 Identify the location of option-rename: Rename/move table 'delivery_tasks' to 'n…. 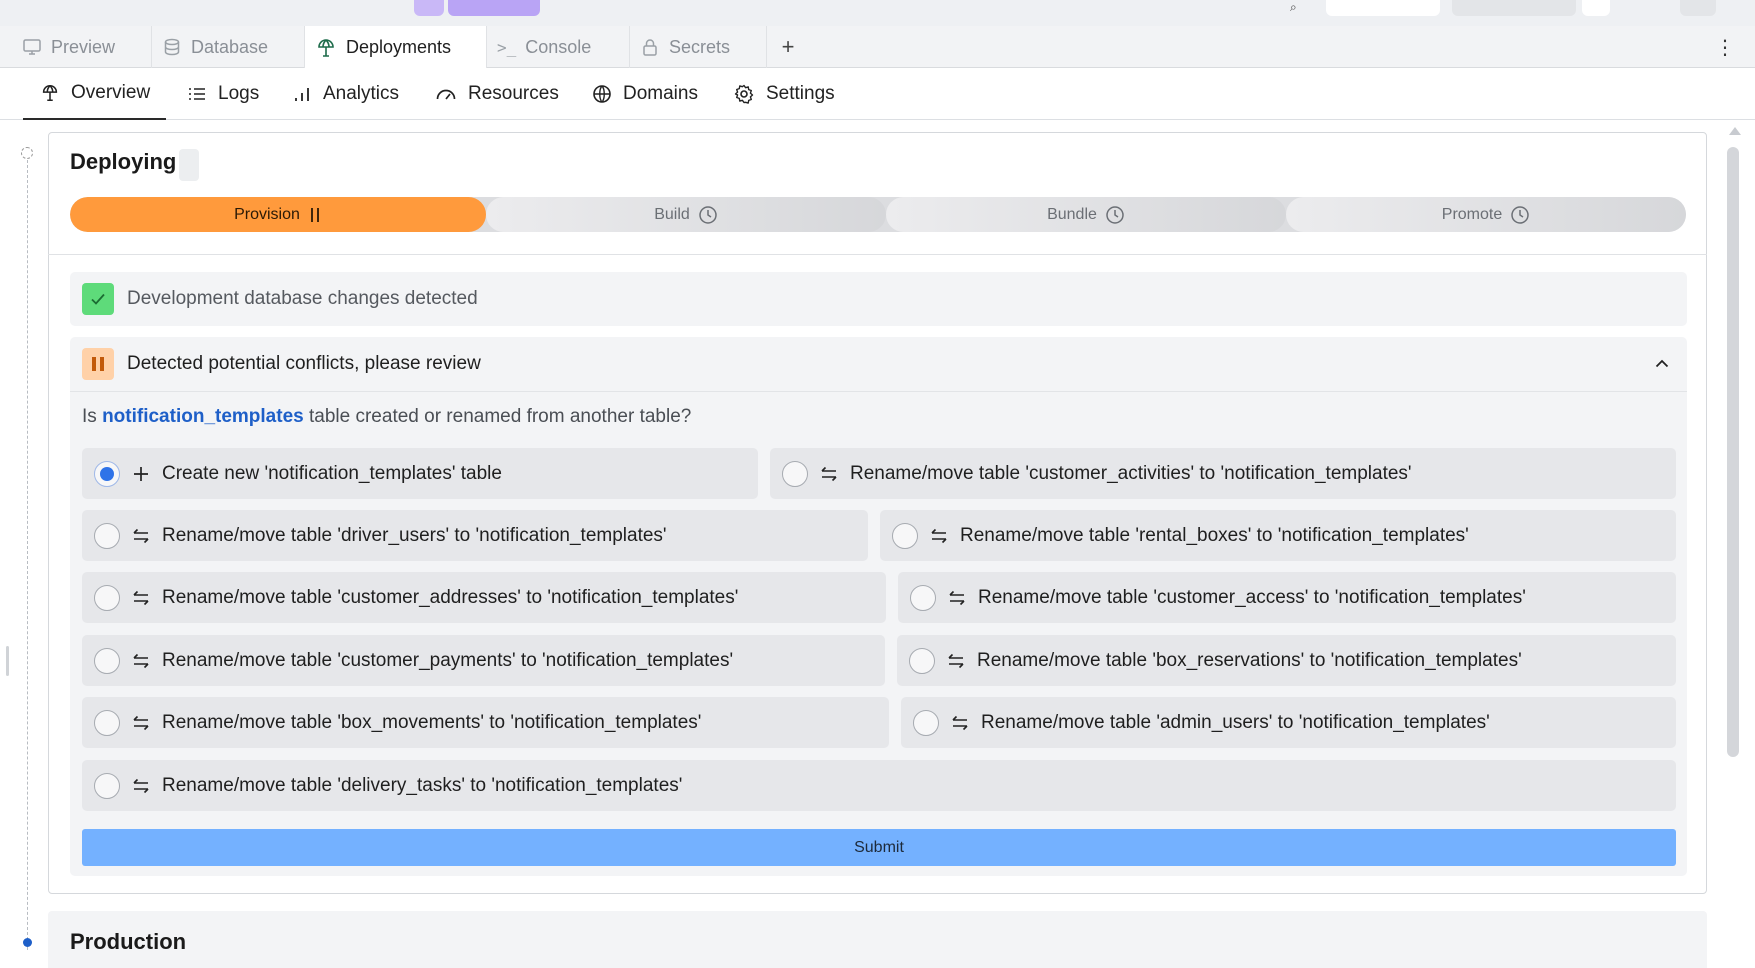
(879, 785).